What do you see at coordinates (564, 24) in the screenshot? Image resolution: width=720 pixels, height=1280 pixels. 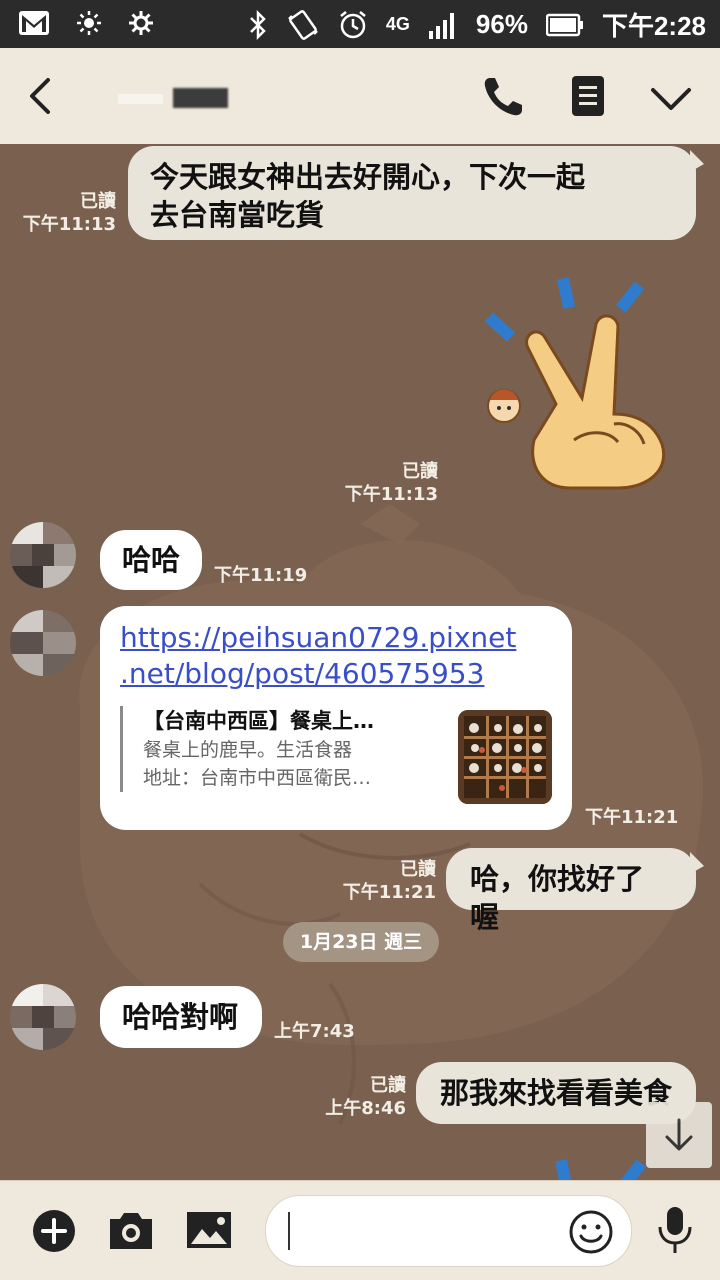 I see `battery-icon` at bounding box center [564, 24].